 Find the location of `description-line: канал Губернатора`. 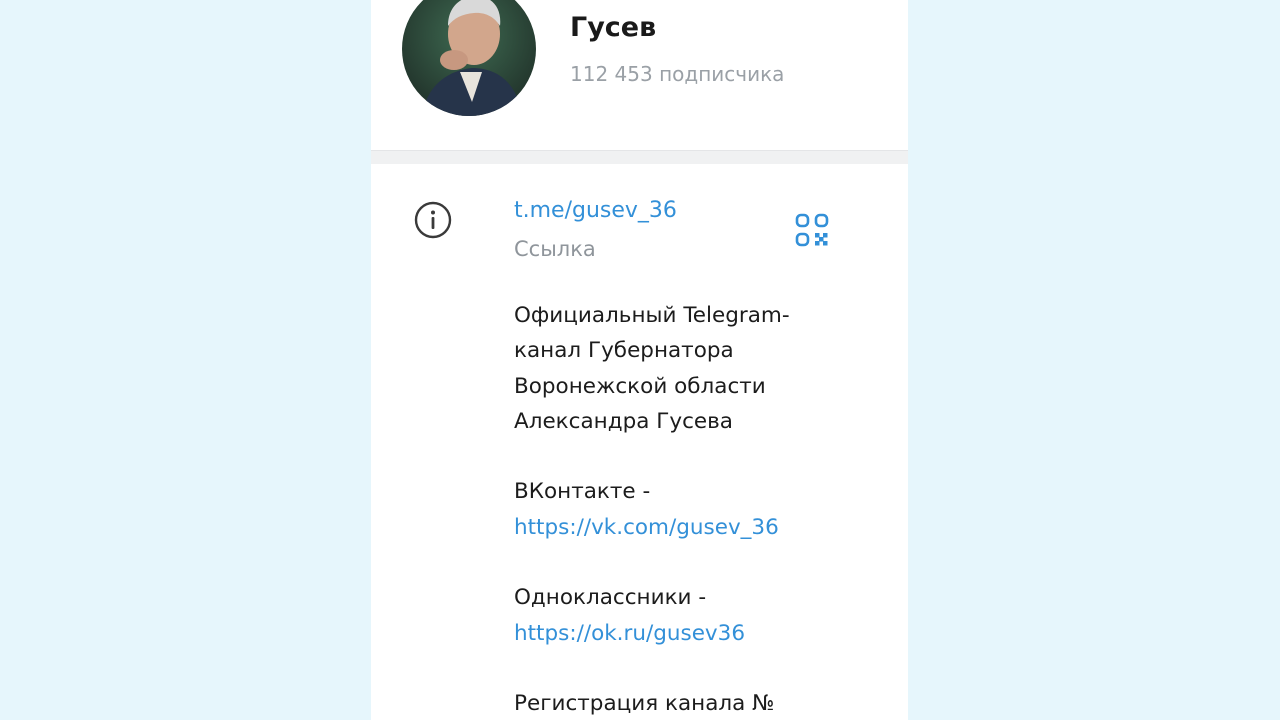

description-line: канал Губернатора is located at coordinates (624, 351).